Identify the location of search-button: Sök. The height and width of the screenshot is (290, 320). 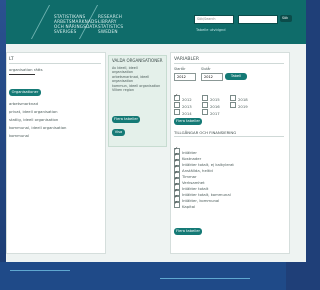
(286, 18).